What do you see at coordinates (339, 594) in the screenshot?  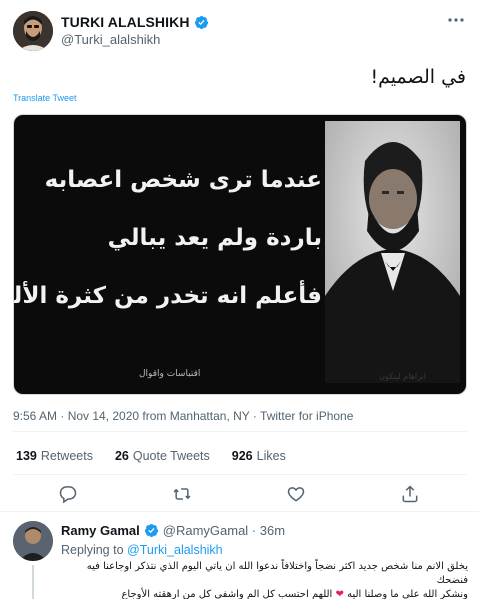 I see `heart-emoji-icon: ❤` at bounding box center [339, 594].